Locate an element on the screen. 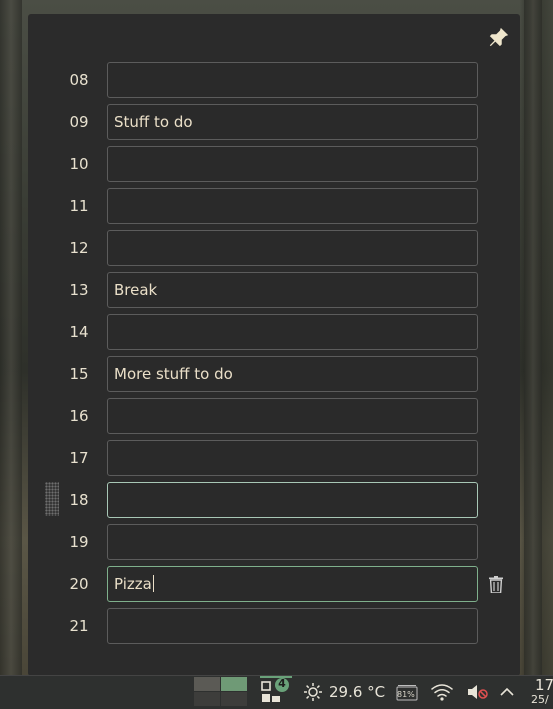 The image size is (553, 709). text-caret is located at coordinates (153, 583).